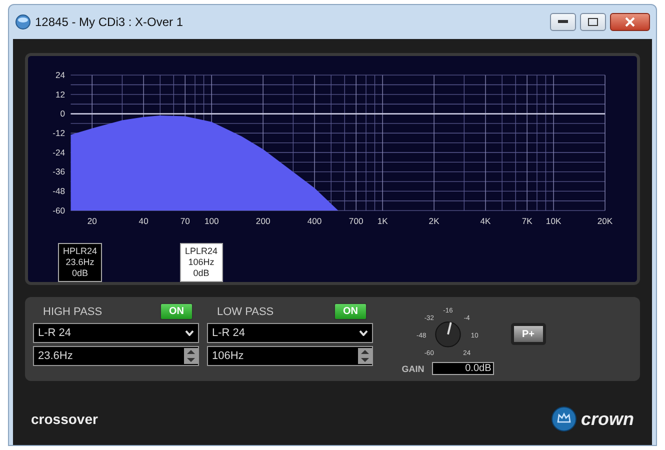 Image resolution: width=665 pixels, height=450 pixels. Describe the element at coordinates (563, 419) in the screenshot. I see `crown-logo-icon` at that location.